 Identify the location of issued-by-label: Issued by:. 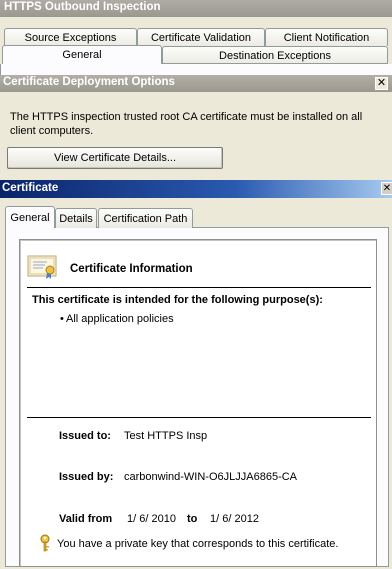
(86, 477).